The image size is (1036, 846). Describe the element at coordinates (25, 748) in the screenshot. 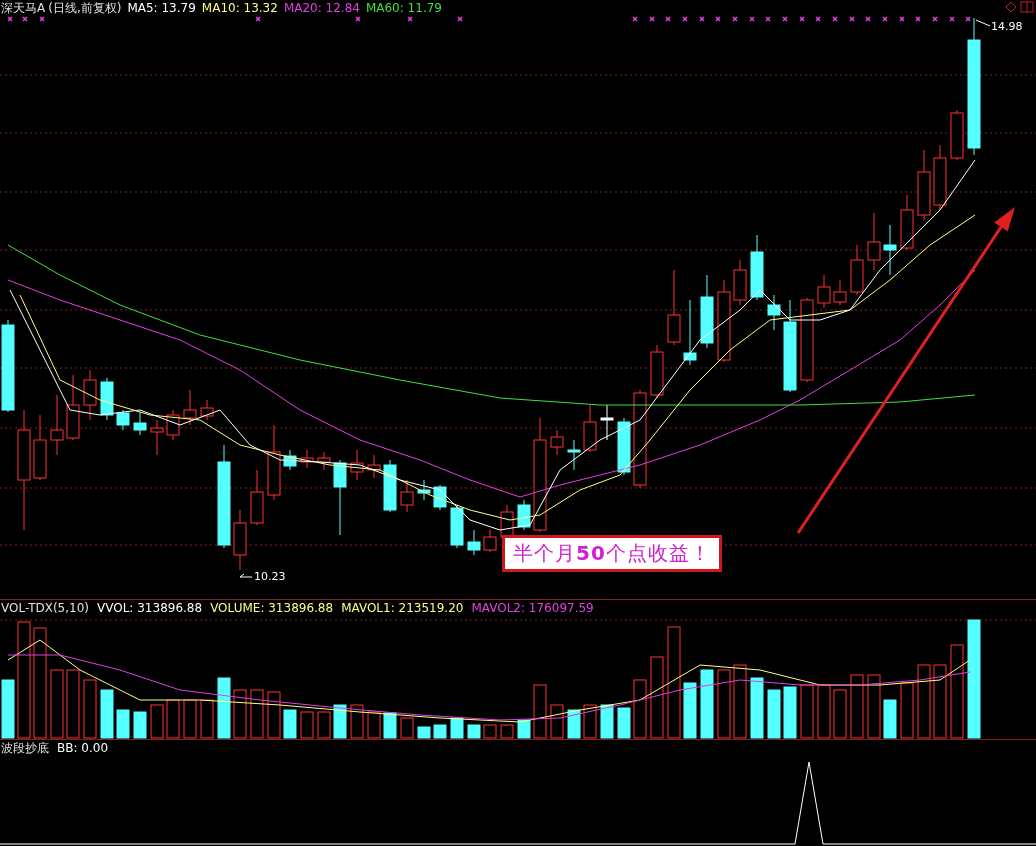

I see `panel-title: 波段抄底` at that location.